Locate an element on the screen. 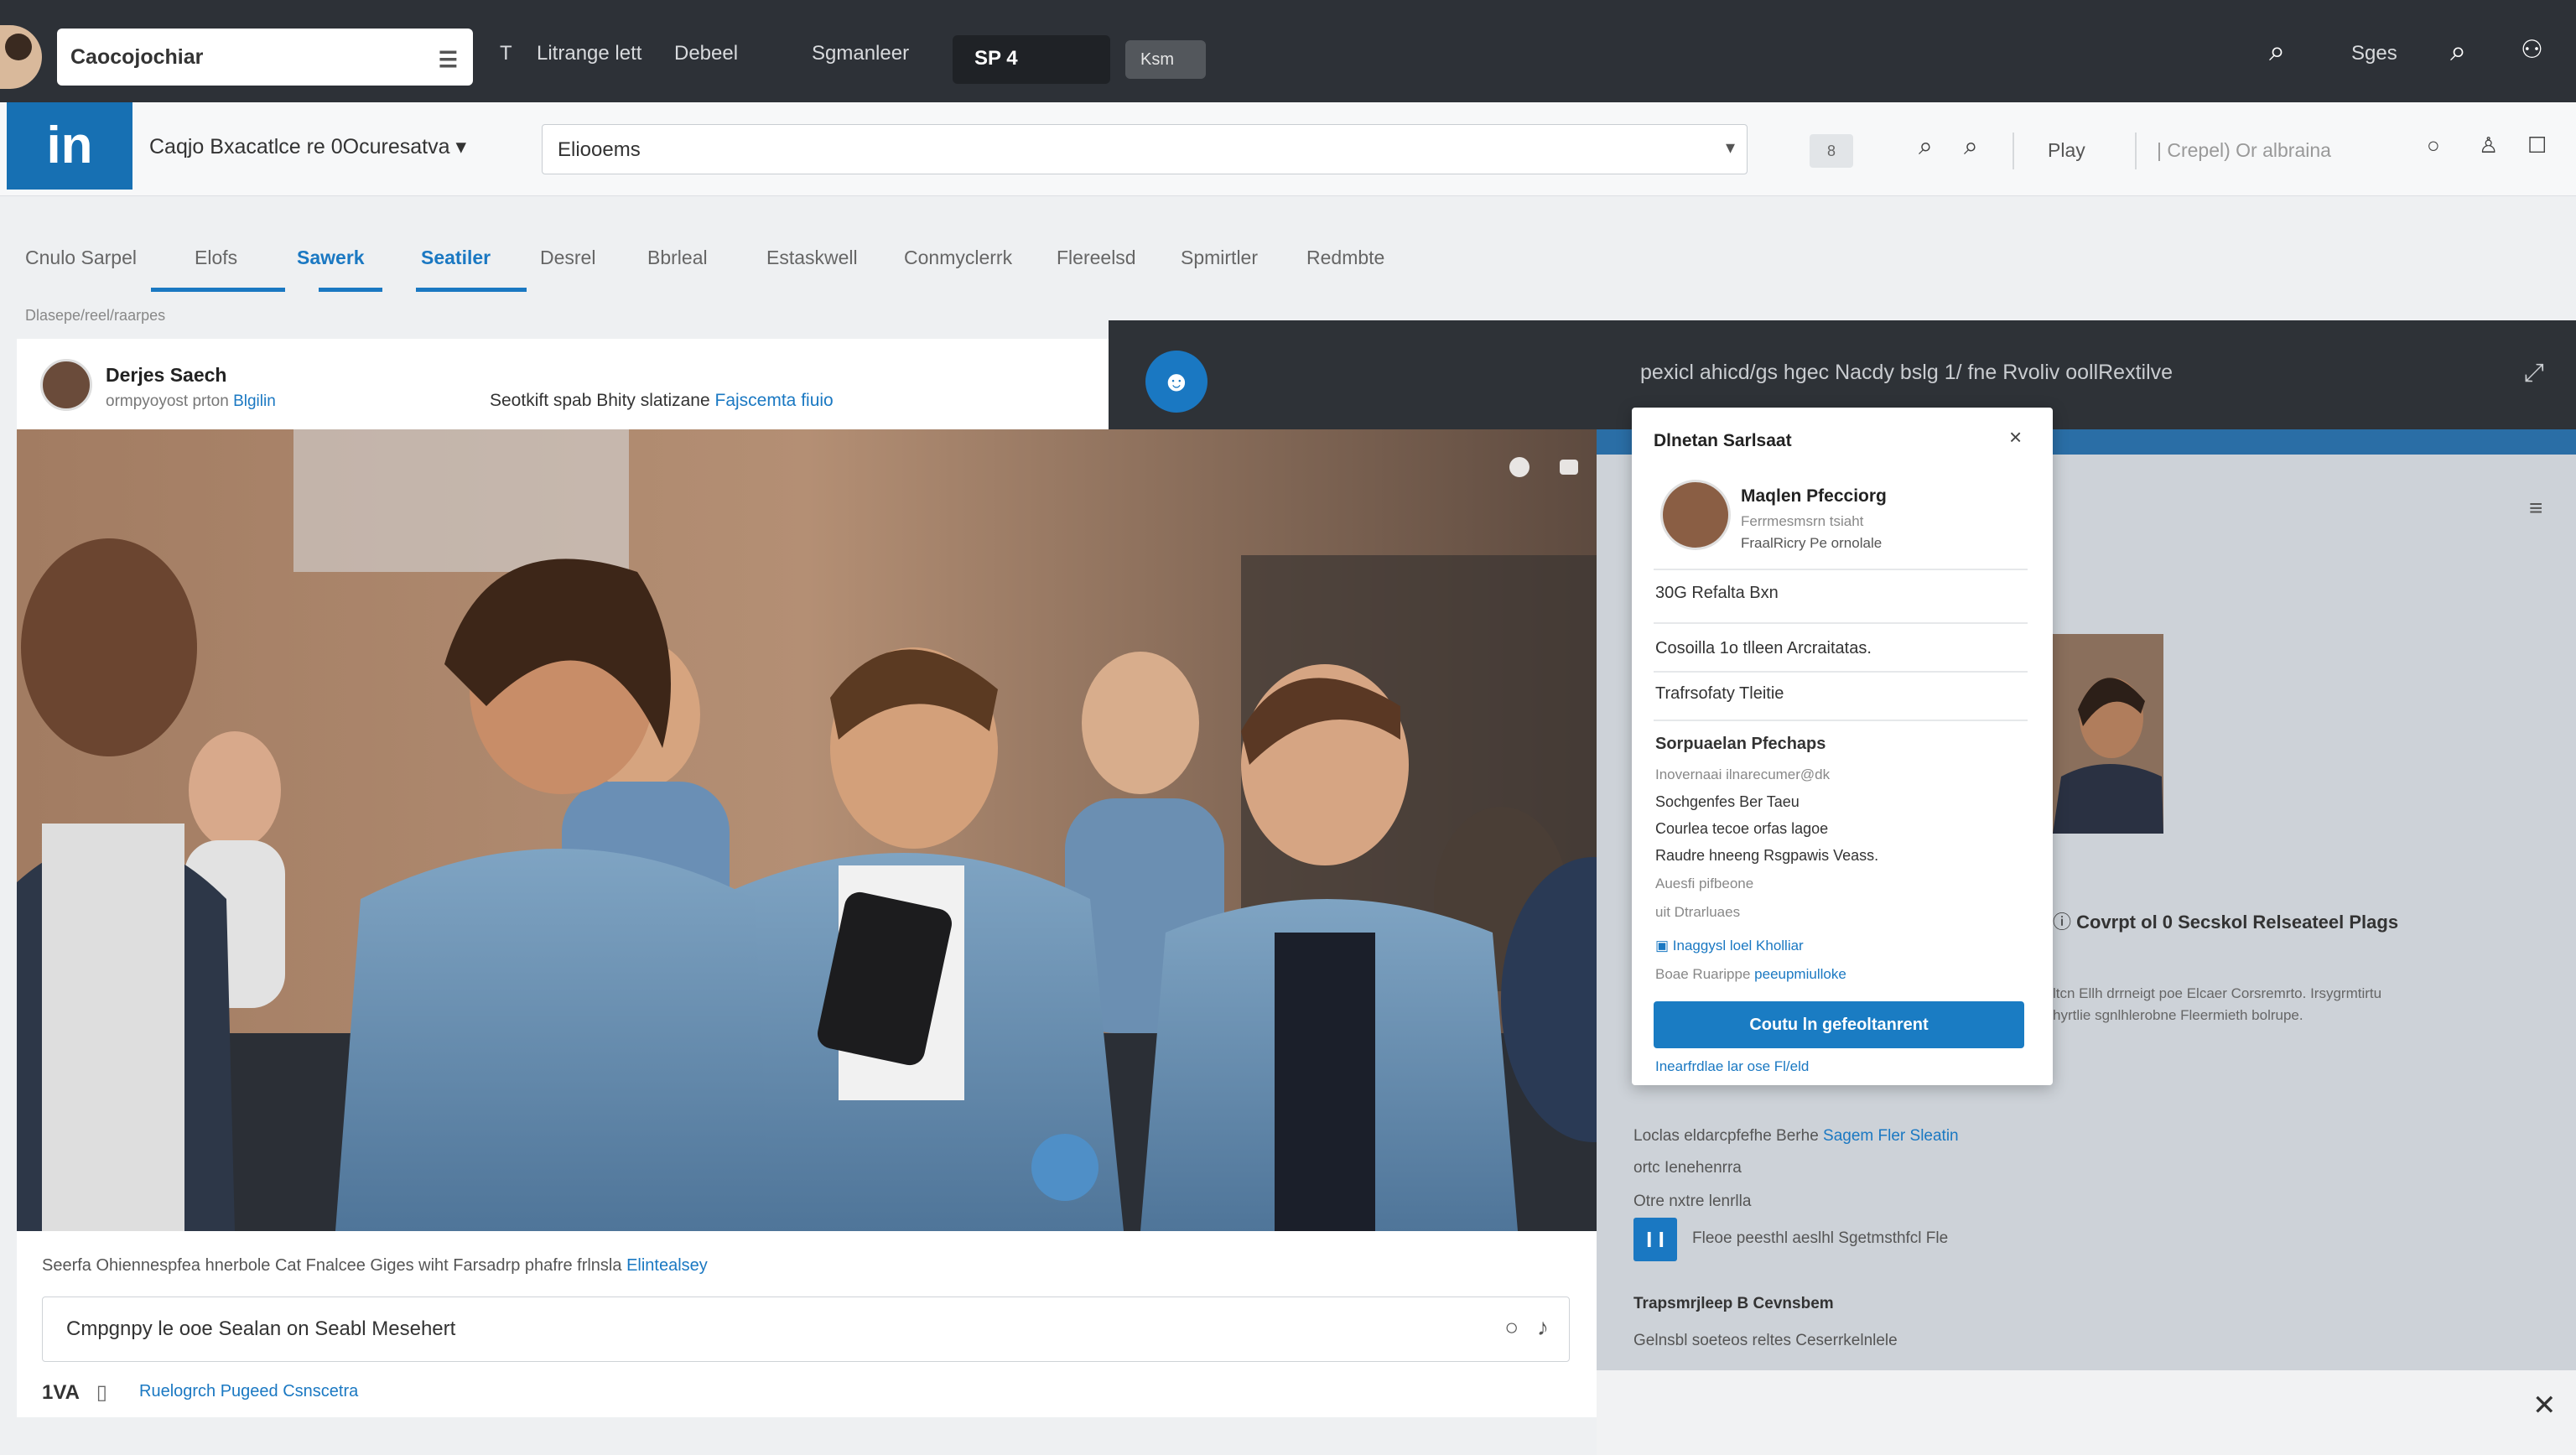  post-author-name: Derjes Saech is located at coordinates (166, 375).